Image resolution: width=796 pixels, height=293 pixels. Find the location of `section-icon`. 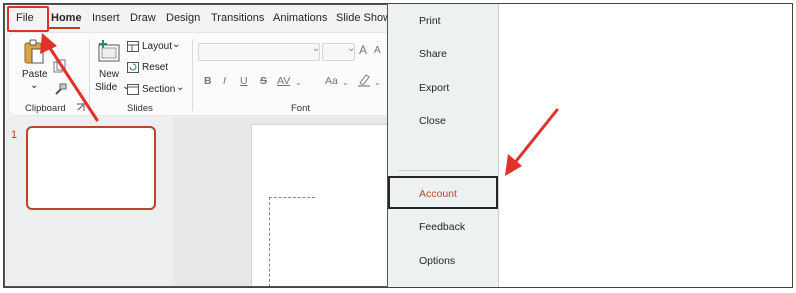

section-icon is located at coordinates (133, 89).